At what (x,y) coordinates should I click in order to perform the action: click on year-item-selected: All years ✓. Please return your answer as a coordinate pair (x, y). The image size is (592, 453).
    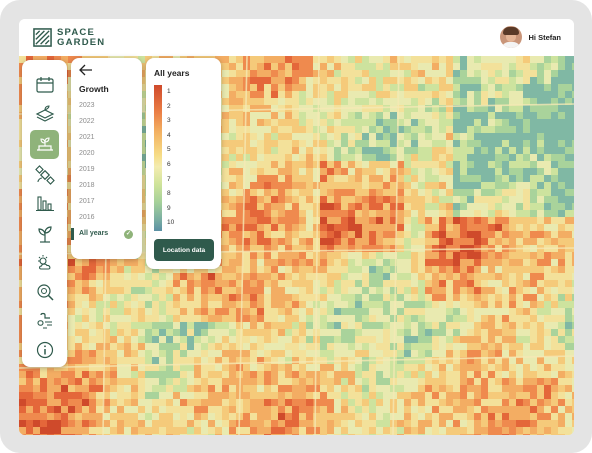
    Looking at the image, I should click on (106, 234).